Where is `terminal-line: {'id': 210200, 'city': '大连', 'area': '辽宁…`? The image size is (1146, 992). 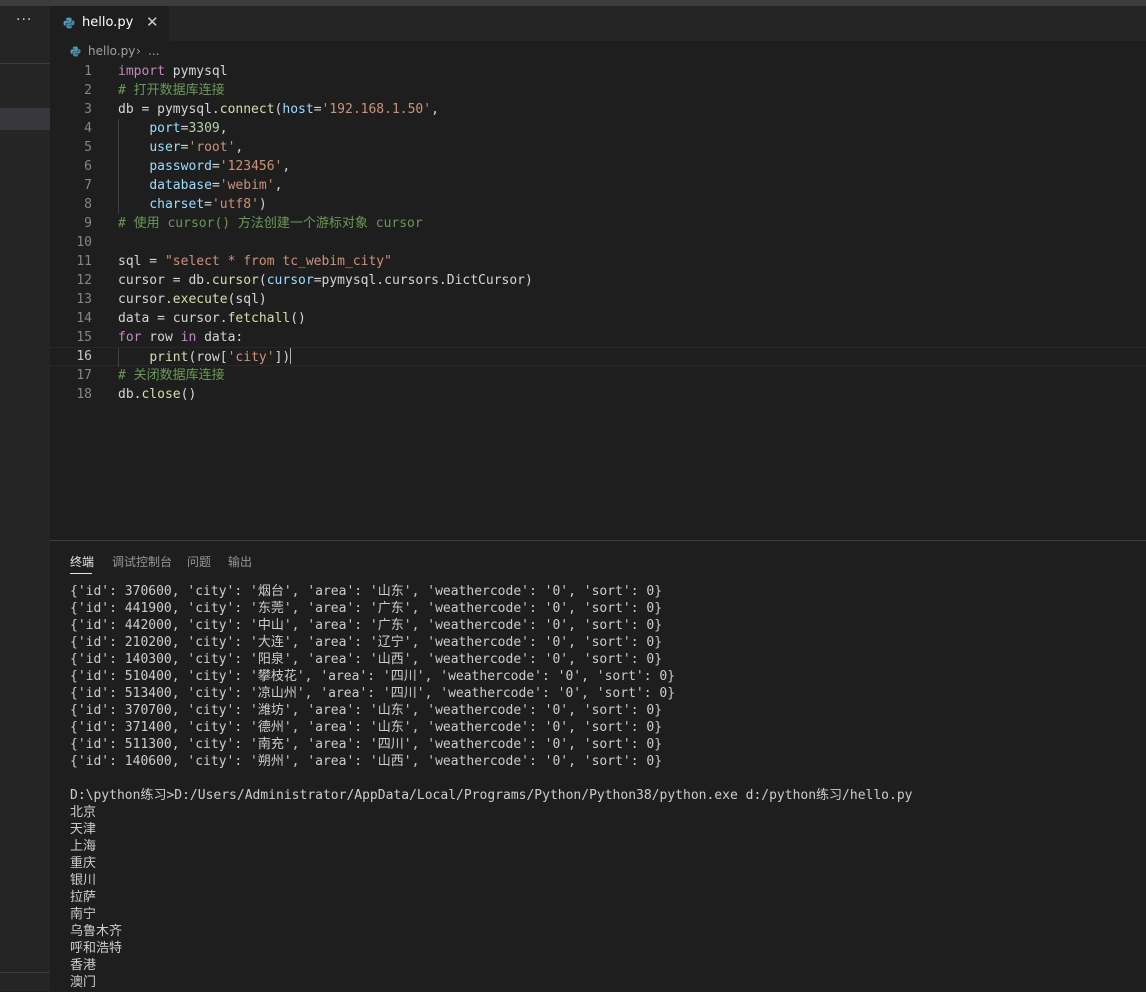
terminal-line: {'id': 210200, 'city': '大连', 'area': '辽宁… is located at coordinates (366, 642).